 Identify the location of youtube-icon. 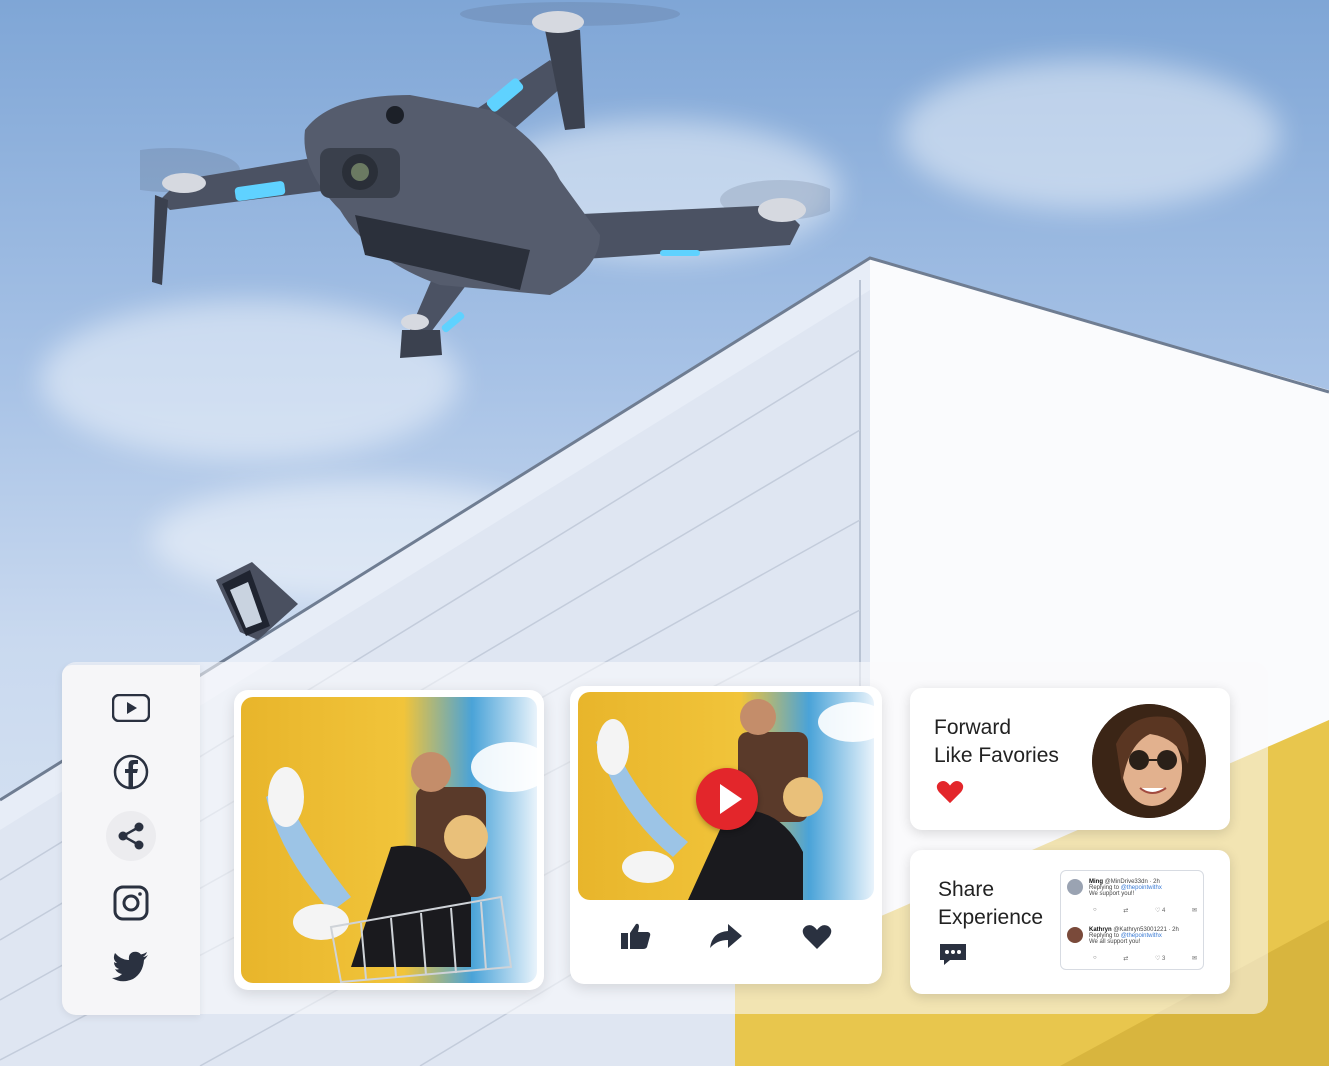
(131, 708).